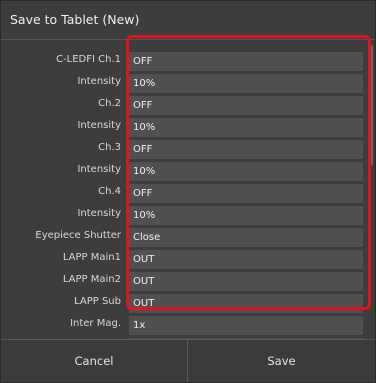 The width and height of the screenshot is (376, 383). What do you see at coordinates (109, 191) in the screenshot?
I see `row-label: Ch.4` at bounding box center [109, 191].